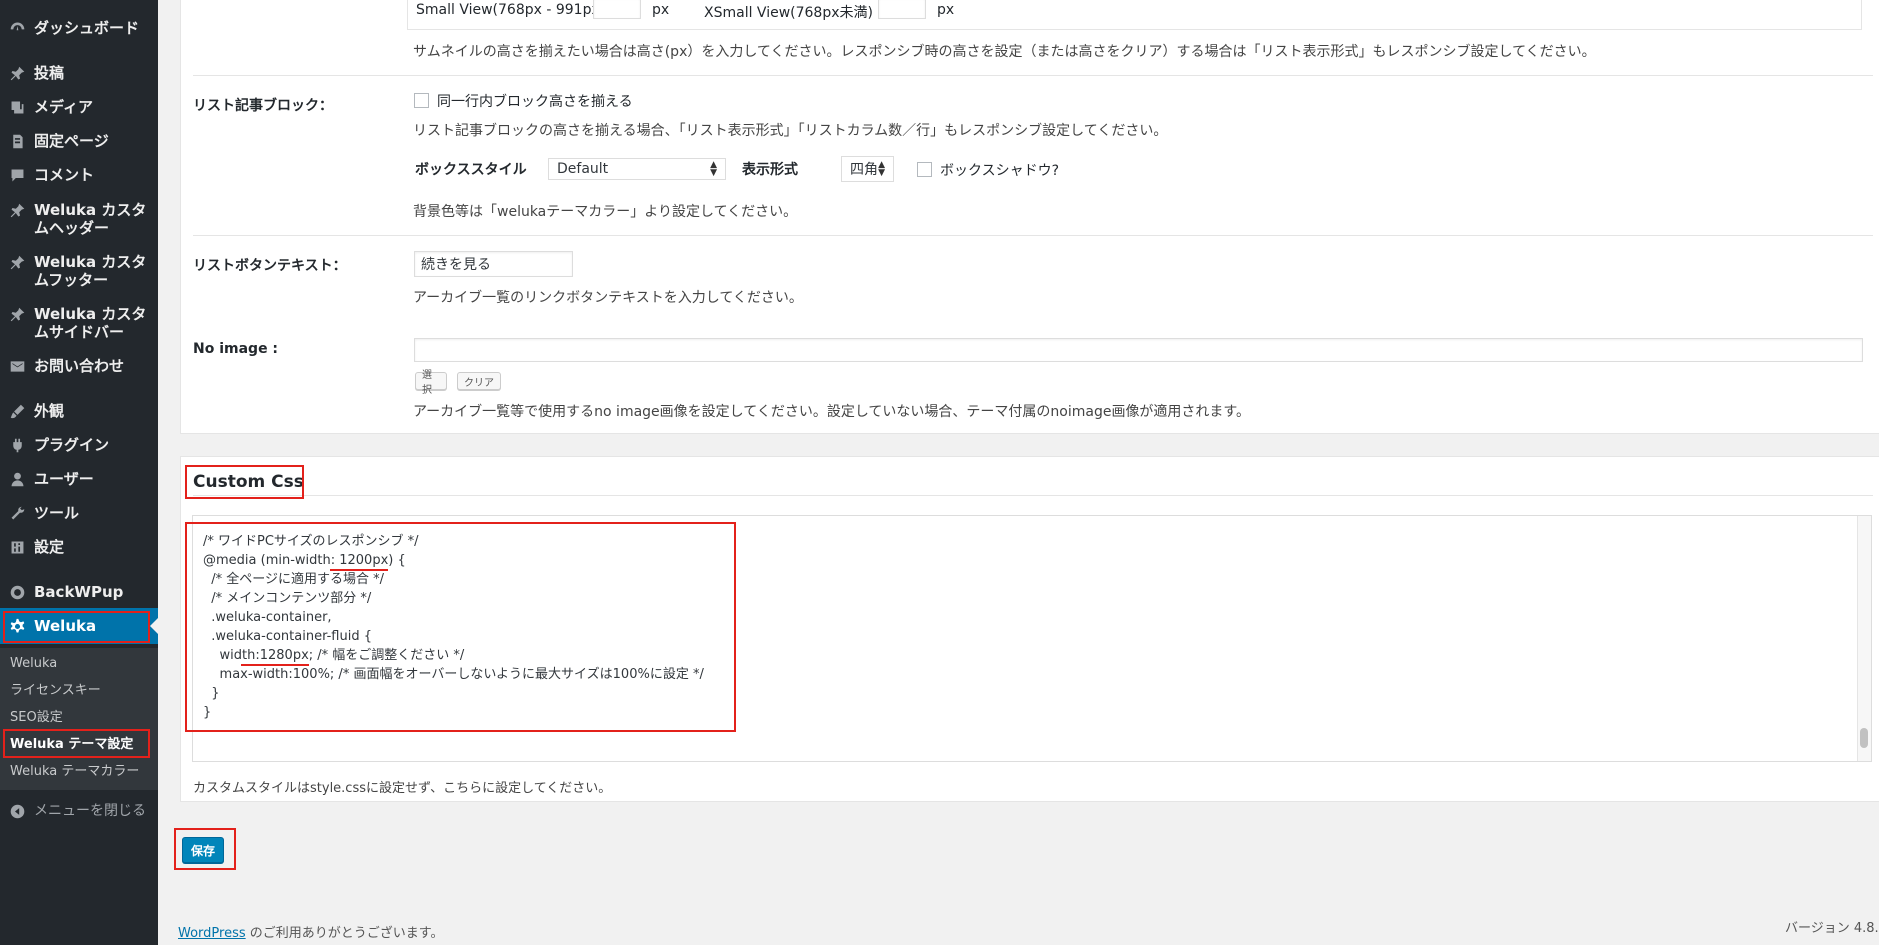 This screenshot has width=1879, height=945. Describe the element at coordinates (864, 170) in the screenshot. I see `display-format-value: 四角` at that location.